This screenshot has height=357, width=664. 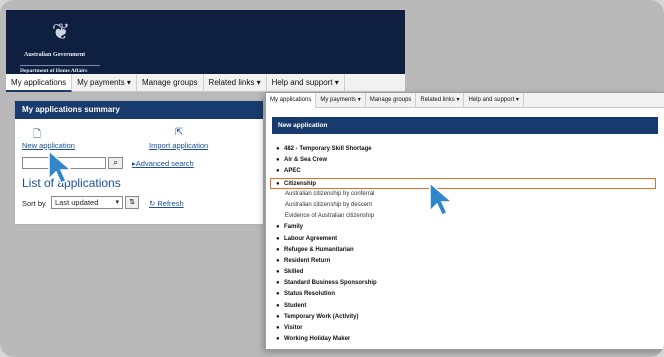 I want to click on list-item-citizenship-descent: Australian citizenship by descent, so click(x=466, y=205).